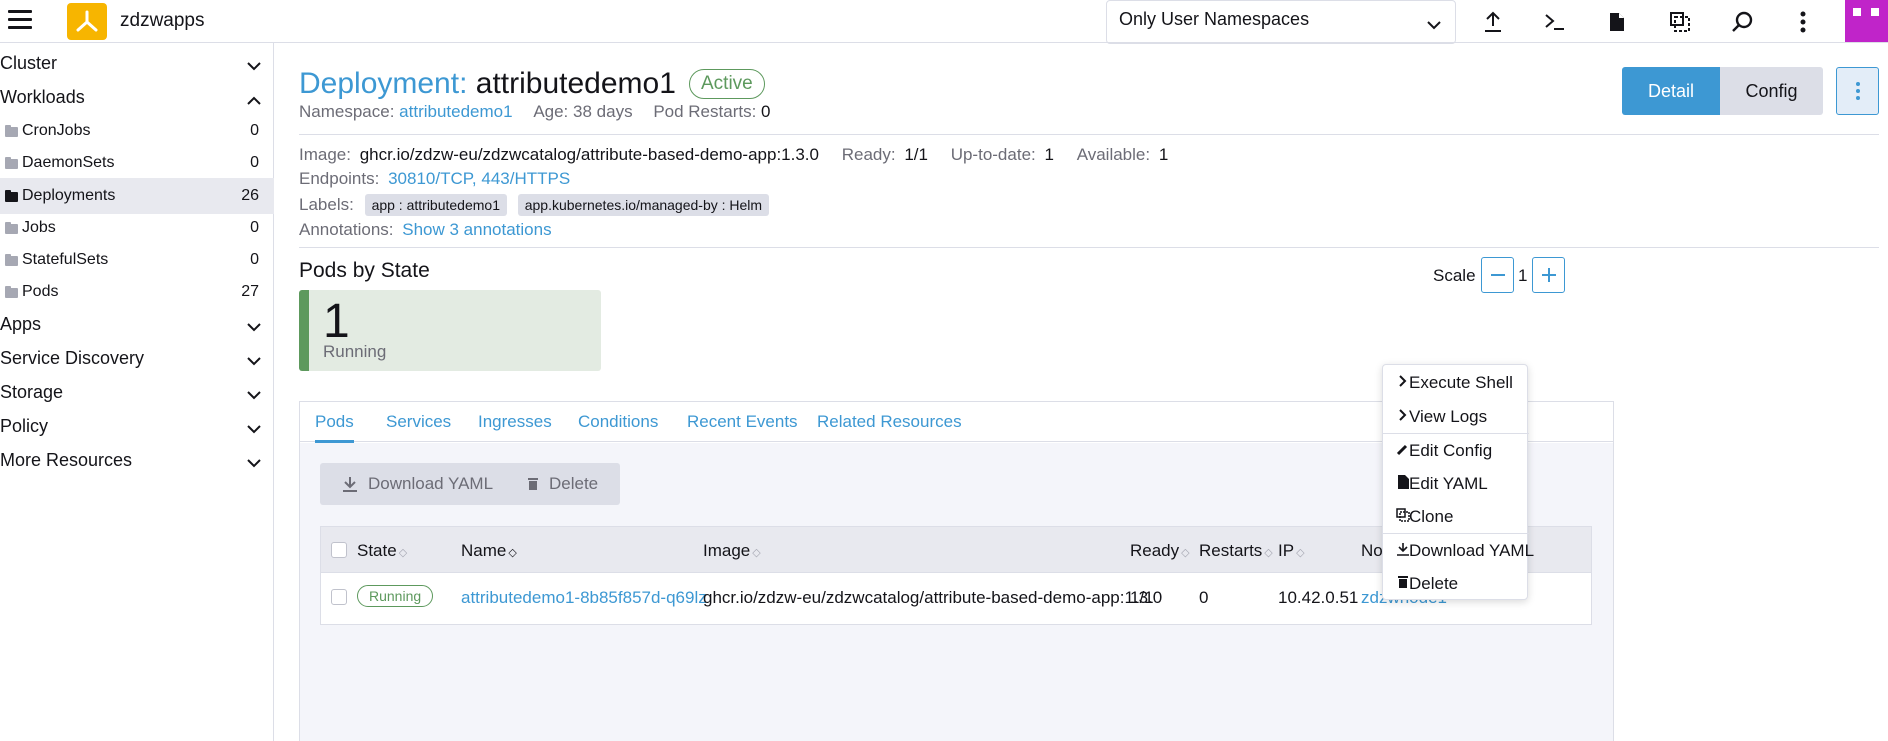 This screenshot has height=741, width=1888. Describe the element at coordinates (1236, 551) in the screenshot. I see `column-header-restarts: Restarts ◇` at that location.